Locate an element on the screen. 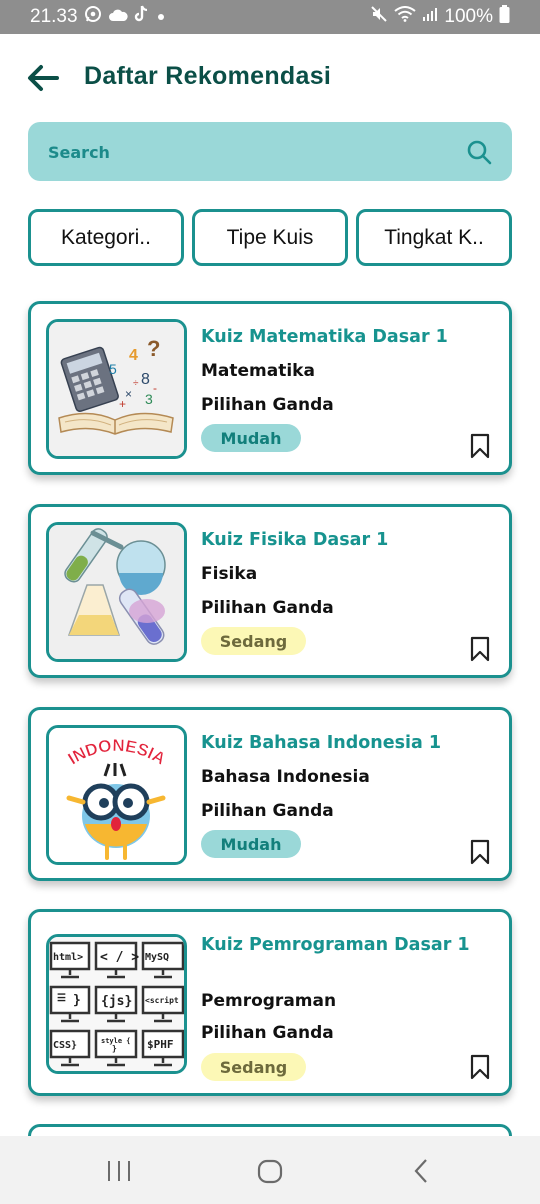 This screenshot has width=540, height=1204. quiz-category: Pemrograman is located at coordinates (269, 1001).